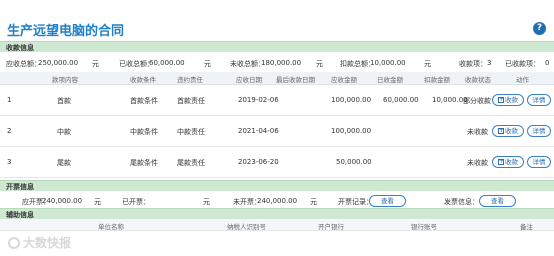  I want to click on row-received: 60,000.00, so click(401, 100).